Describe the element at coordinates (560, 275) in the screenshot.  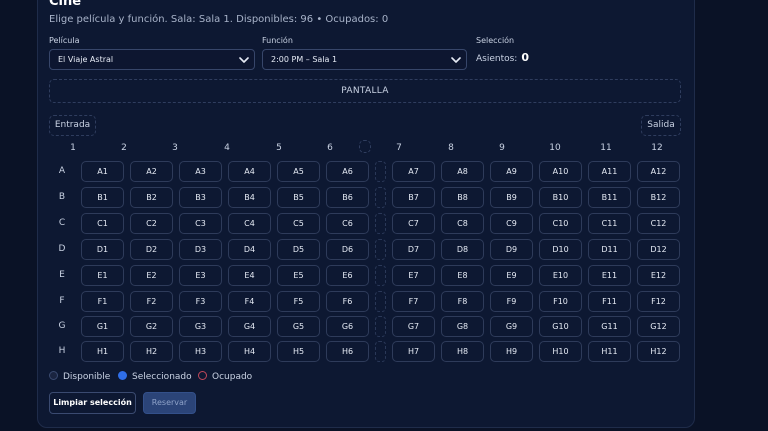
I see `seat-e10: E10` at that location.